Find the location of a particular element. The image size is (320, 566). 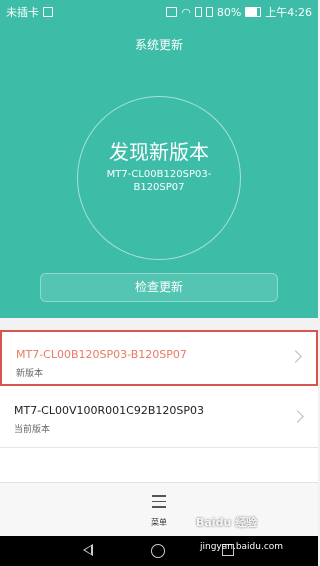

check-update-button: 检查更新 is located at coordinates (159, 287).